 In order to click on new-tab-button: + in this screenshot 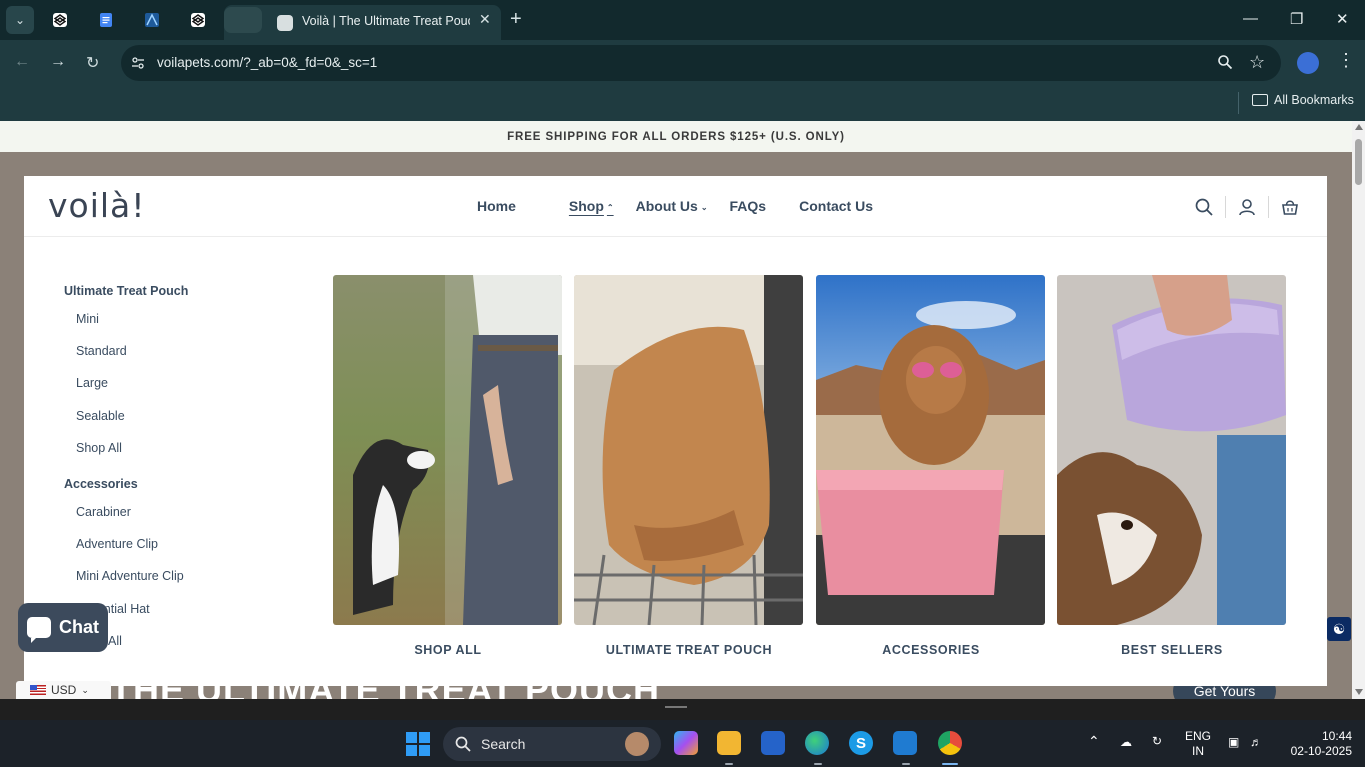, I will do `click(516, 19)`.